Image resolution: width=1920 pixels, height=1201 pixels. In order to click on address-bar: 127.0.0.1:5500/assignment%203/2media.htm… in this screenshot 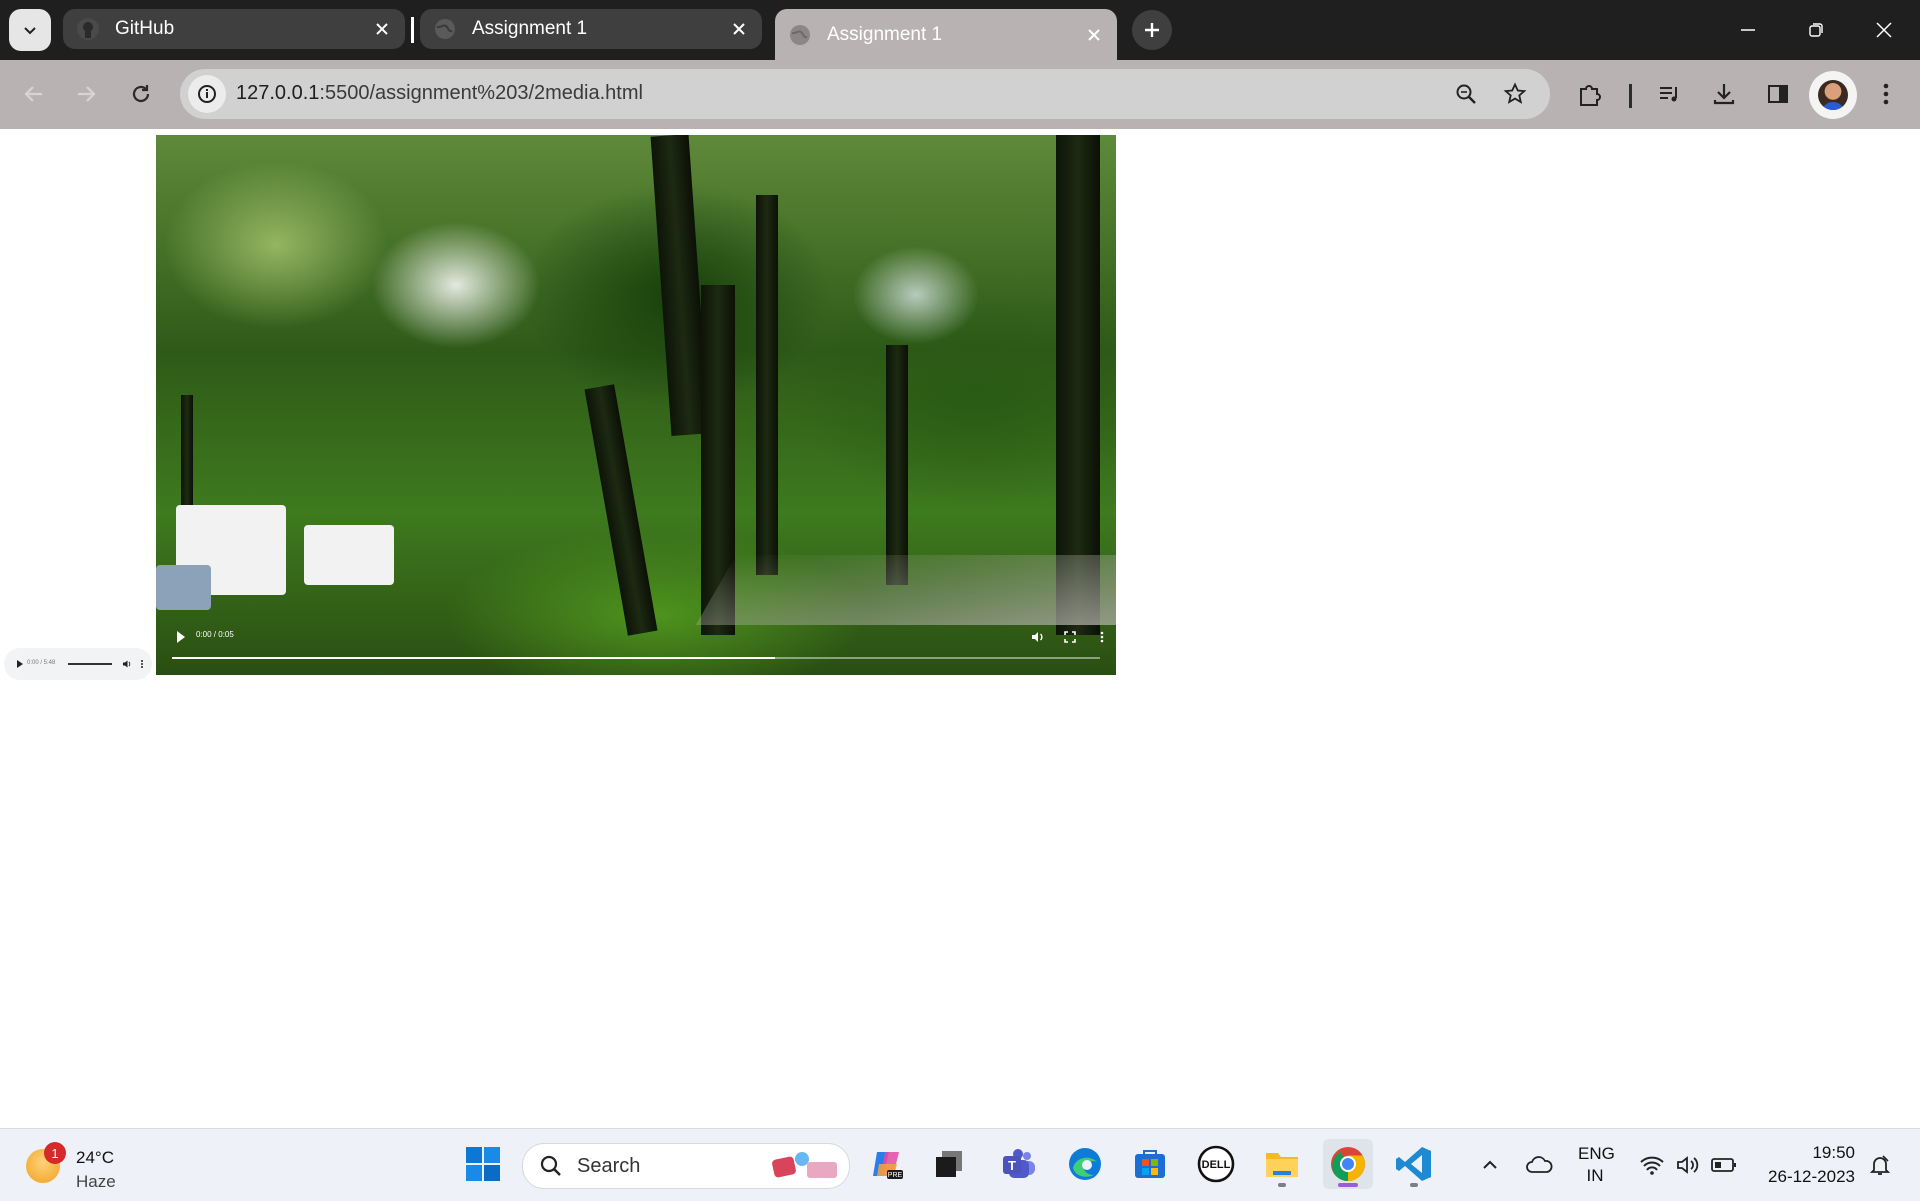, I will do `click(865, 94)`.